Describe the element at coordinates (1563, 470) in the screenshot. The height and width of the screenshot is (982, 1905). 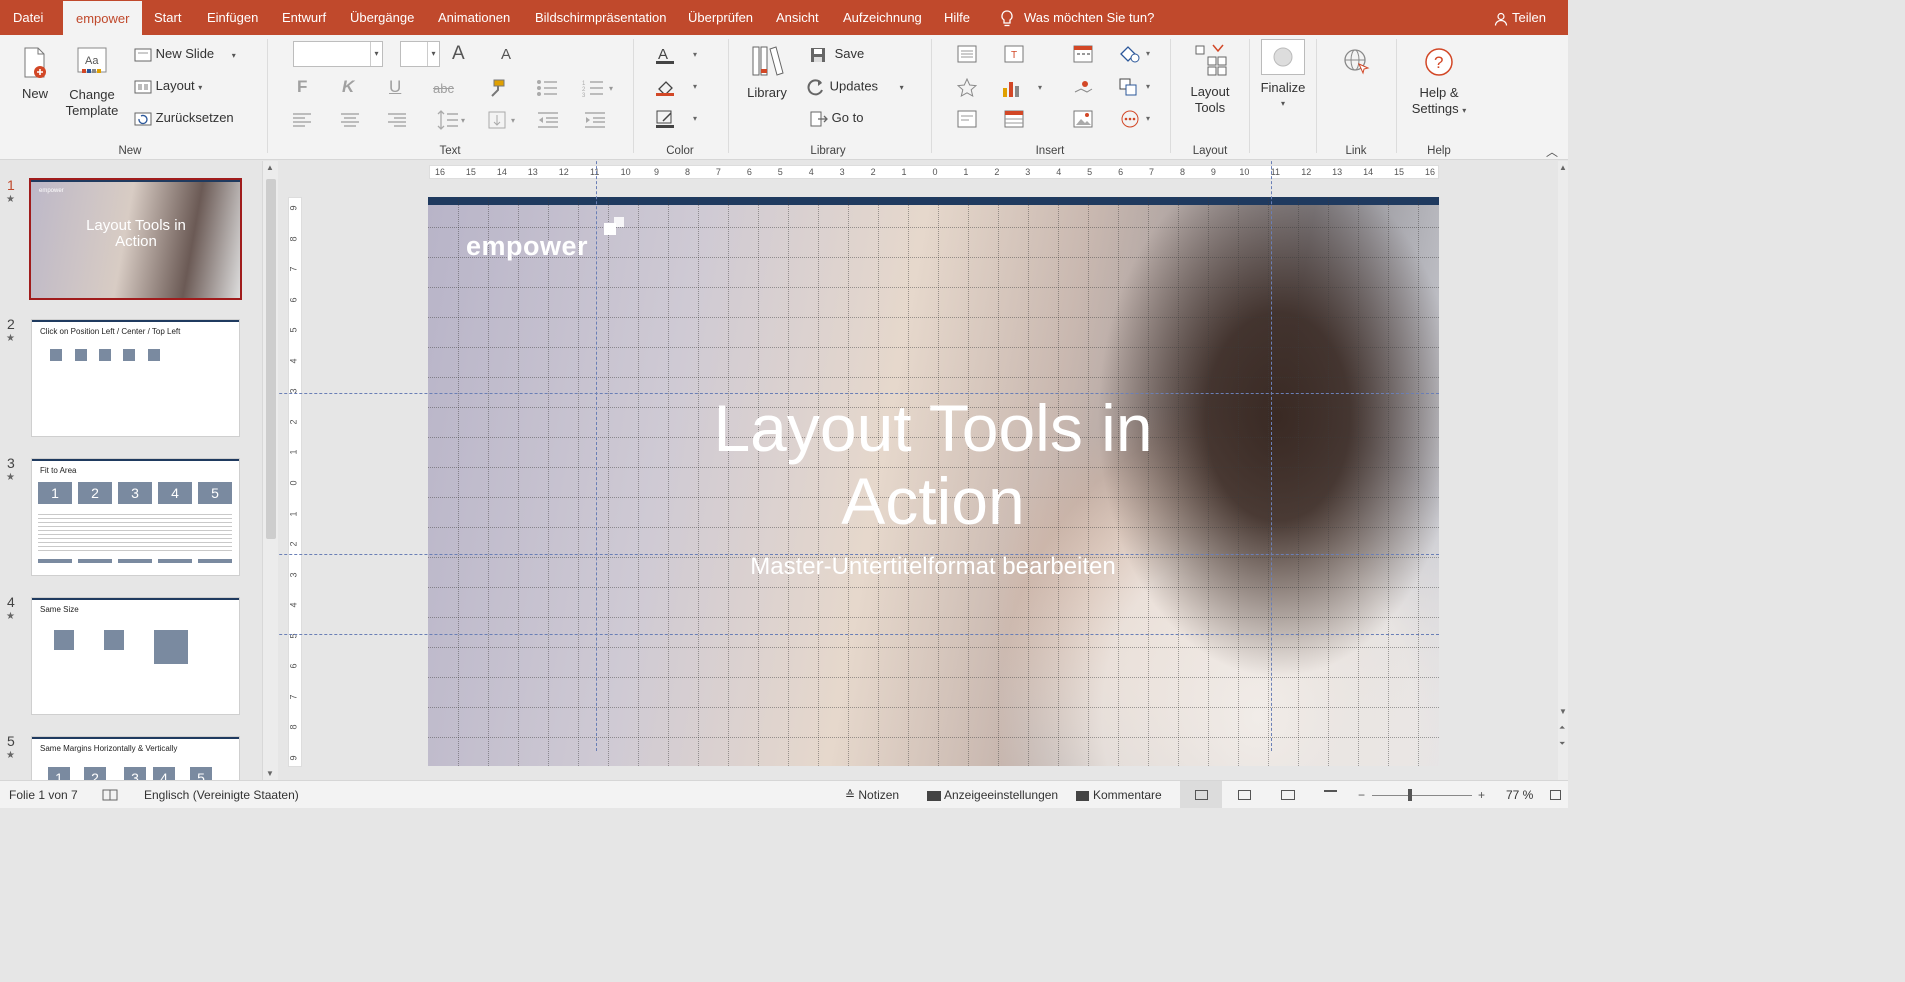
I see `editor-scrollbar: ▲ ▼ ⏶ ⏷` at that location.